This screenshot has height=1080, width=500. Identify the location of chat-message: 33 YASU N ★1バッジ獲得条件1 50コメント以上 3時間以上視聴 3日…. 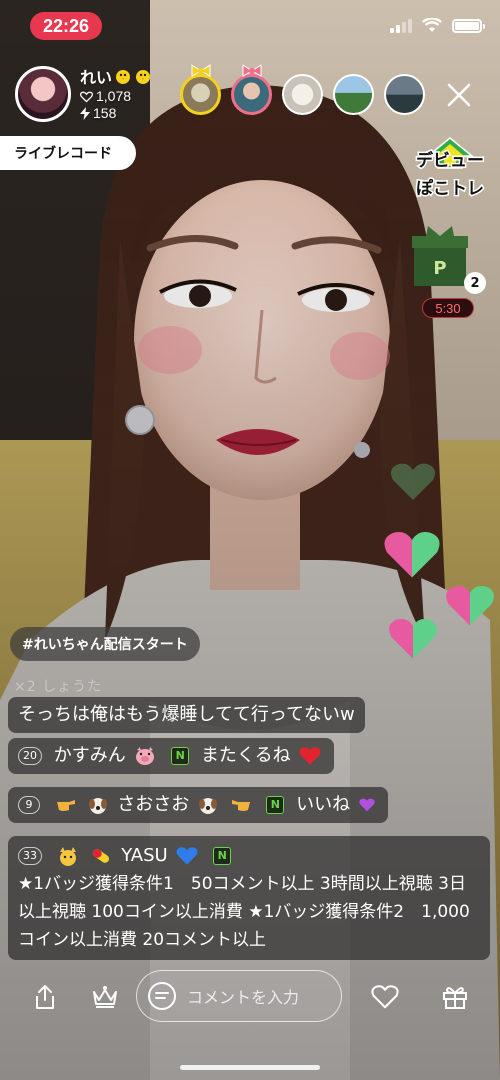
(249, 898).